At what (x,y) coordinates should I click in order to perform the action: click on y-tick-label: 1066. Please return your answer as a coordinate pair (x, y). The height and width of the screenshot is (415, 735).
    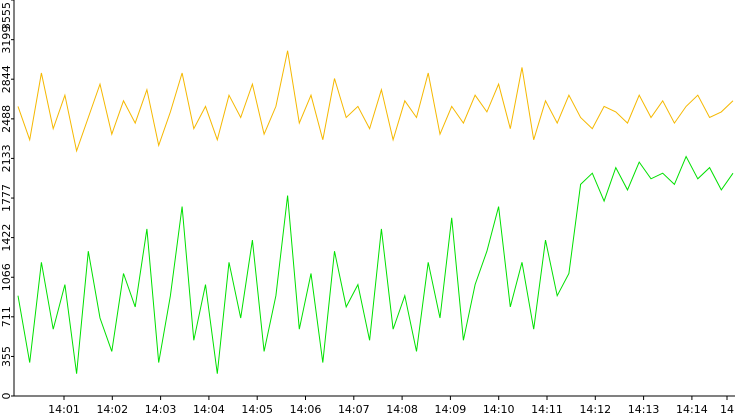
    Looking at the image, I should click on (6, 277).